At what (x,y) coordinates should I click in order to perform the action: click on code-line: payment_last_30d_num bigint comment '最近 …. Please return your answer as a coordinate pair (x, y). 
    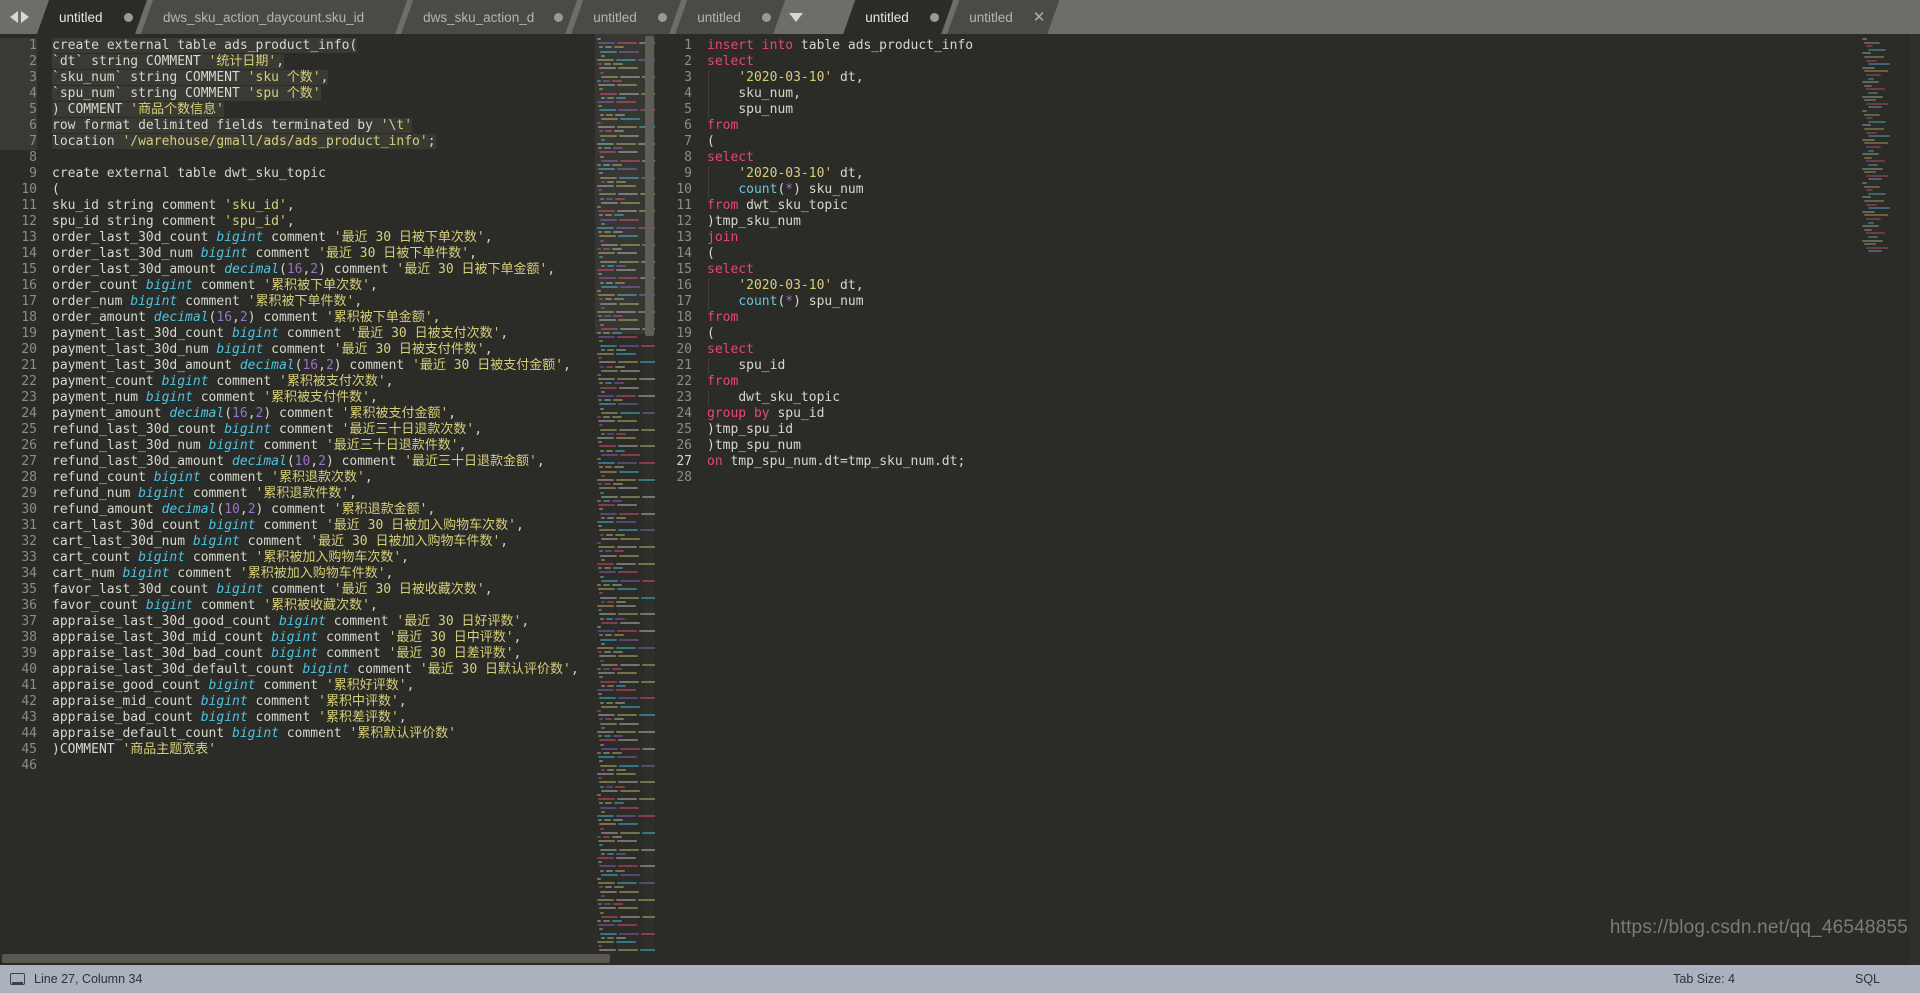
    Looking at the image, I should click on (323, 350).